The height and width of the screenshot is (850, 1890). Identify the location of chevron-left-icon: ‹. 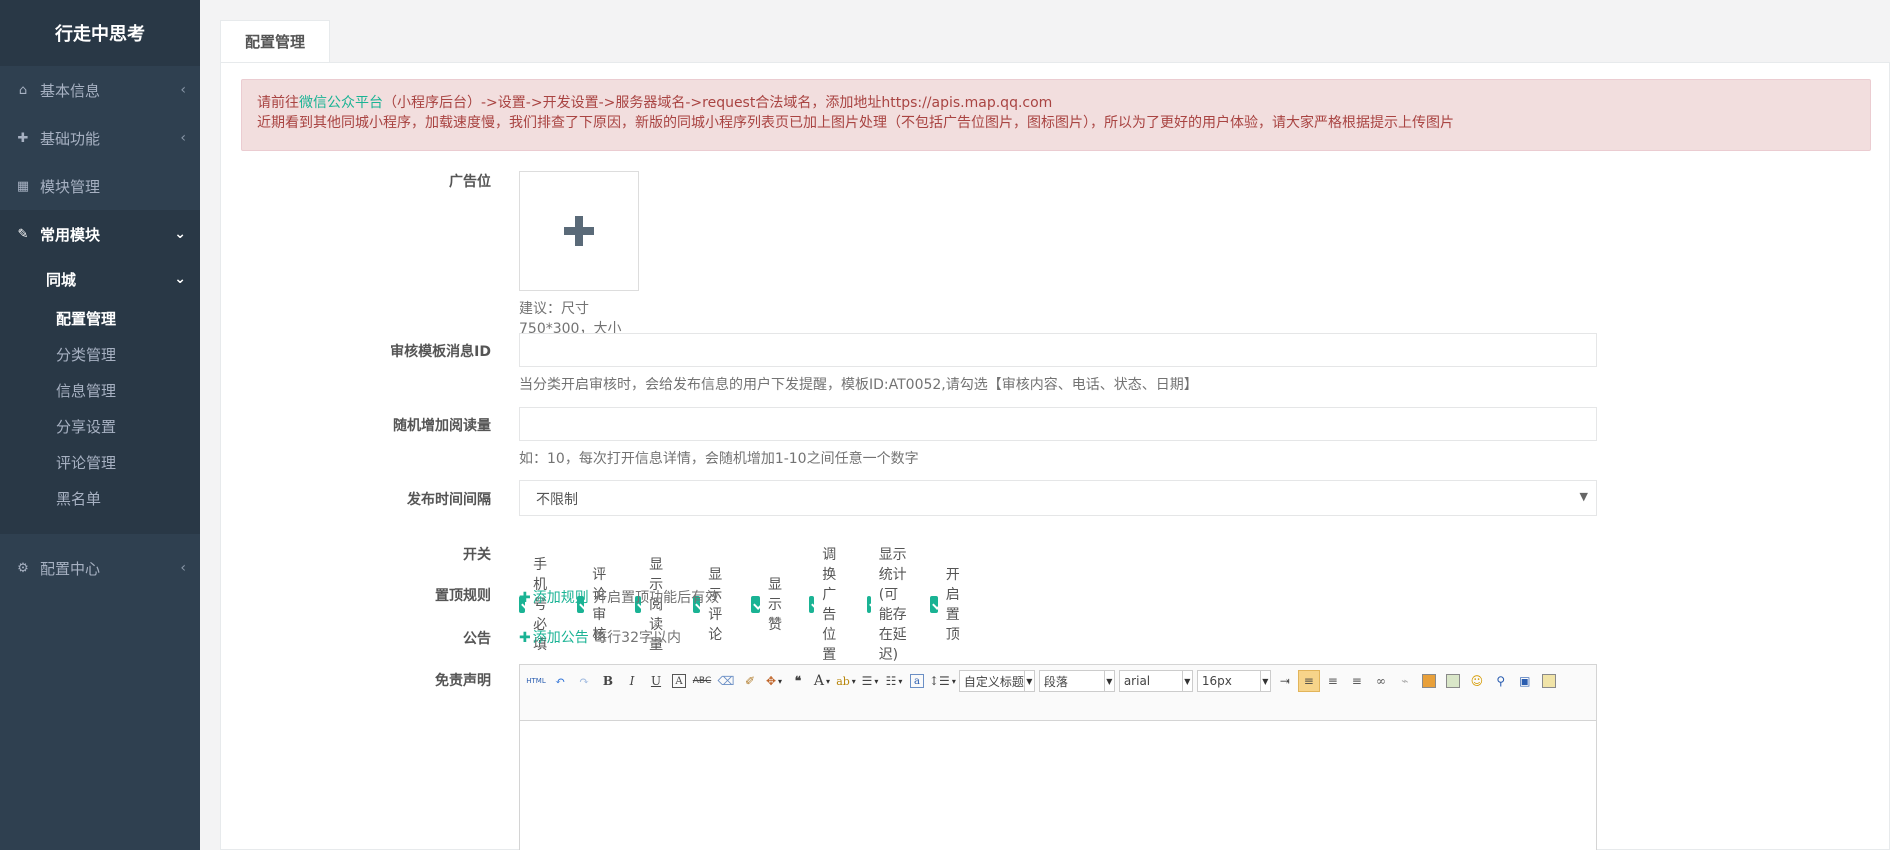
(183, 90).